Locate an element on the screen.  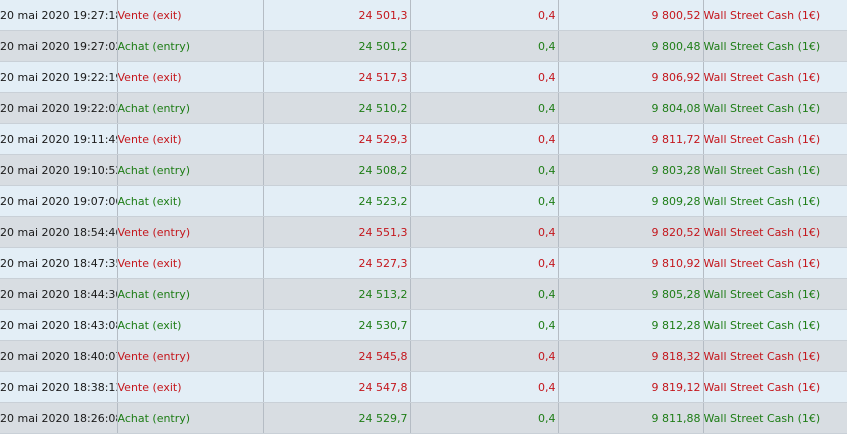
trade-price-cell: 24 529,7 is located at coordinates (337, 418).